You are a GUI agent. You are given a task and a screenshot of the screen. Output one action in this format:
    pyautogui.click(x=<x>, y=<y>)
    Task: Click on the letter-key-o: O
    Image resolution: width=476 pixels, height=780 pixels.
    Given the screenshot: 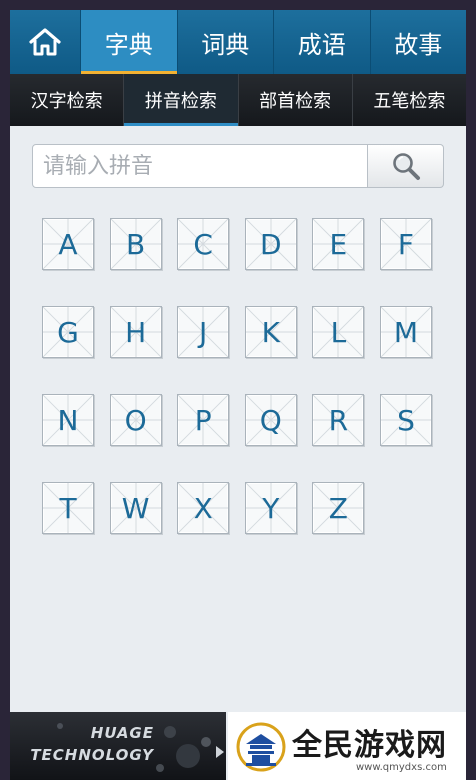 What is the action you would take?
    pyautogui.click(x=135, y=420)
    